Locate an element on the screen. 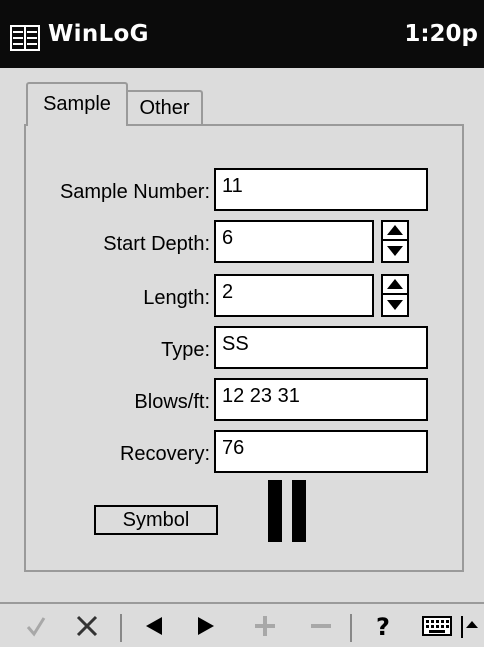 Image resolution: width=484 pixels, height=647 pixels. tab-other: Other is located at coordinates (165, 107).